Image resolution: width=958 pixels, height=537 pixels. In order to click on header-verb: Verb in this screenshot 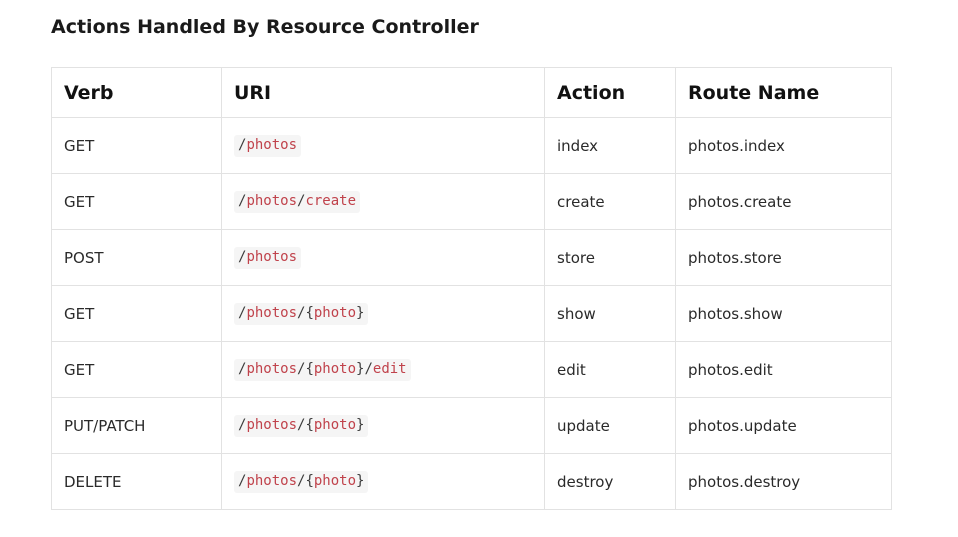, I will do `click(136, 92)`.